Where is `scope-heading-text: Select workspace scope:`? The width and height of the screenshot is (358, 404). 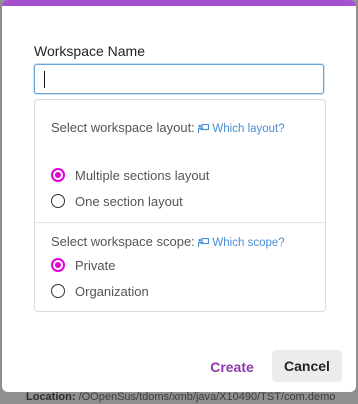
scope-heading-text: Select workspace scope: is located at coordinates (123, 241).